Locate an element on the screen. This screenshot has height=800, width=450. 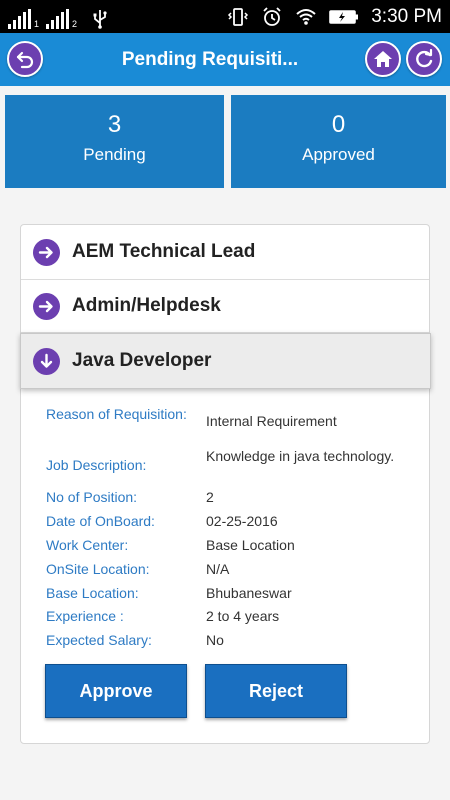
requisition-item-java-developer: Java Developer is located at coordinates (225, 361).